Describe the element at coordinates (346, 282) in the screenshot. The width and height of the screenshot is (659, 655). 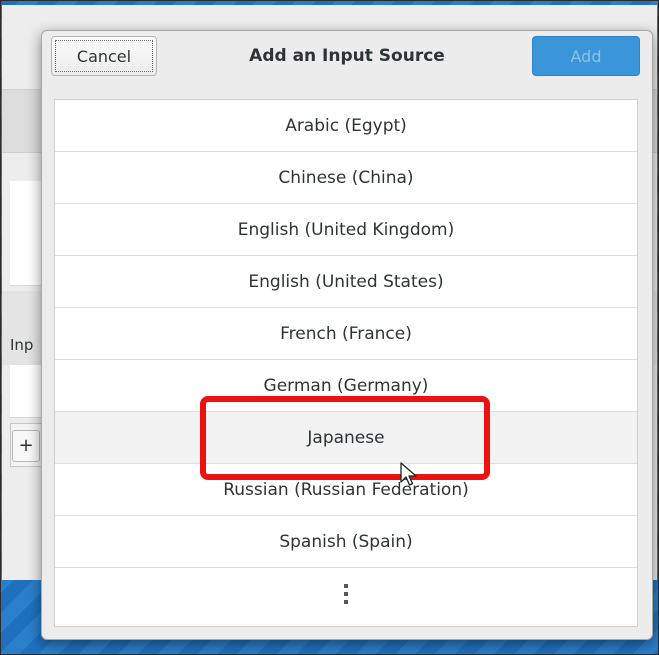
I see `list-item-english-us: English (United States)` at that location.